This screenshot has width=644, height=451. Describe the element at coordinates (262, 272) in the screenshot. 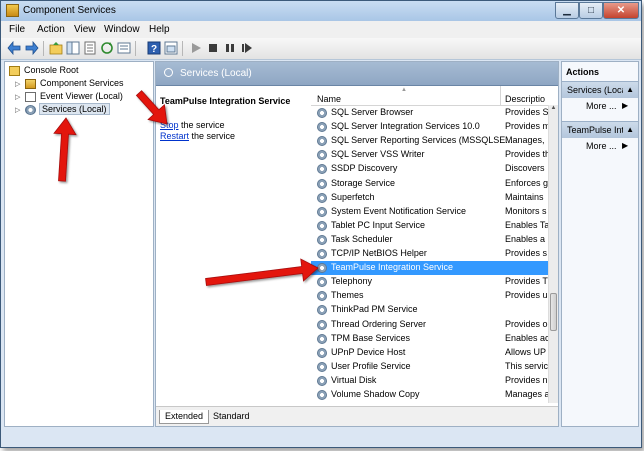

I see `red-arrow-to-teampulse-row` at that location.